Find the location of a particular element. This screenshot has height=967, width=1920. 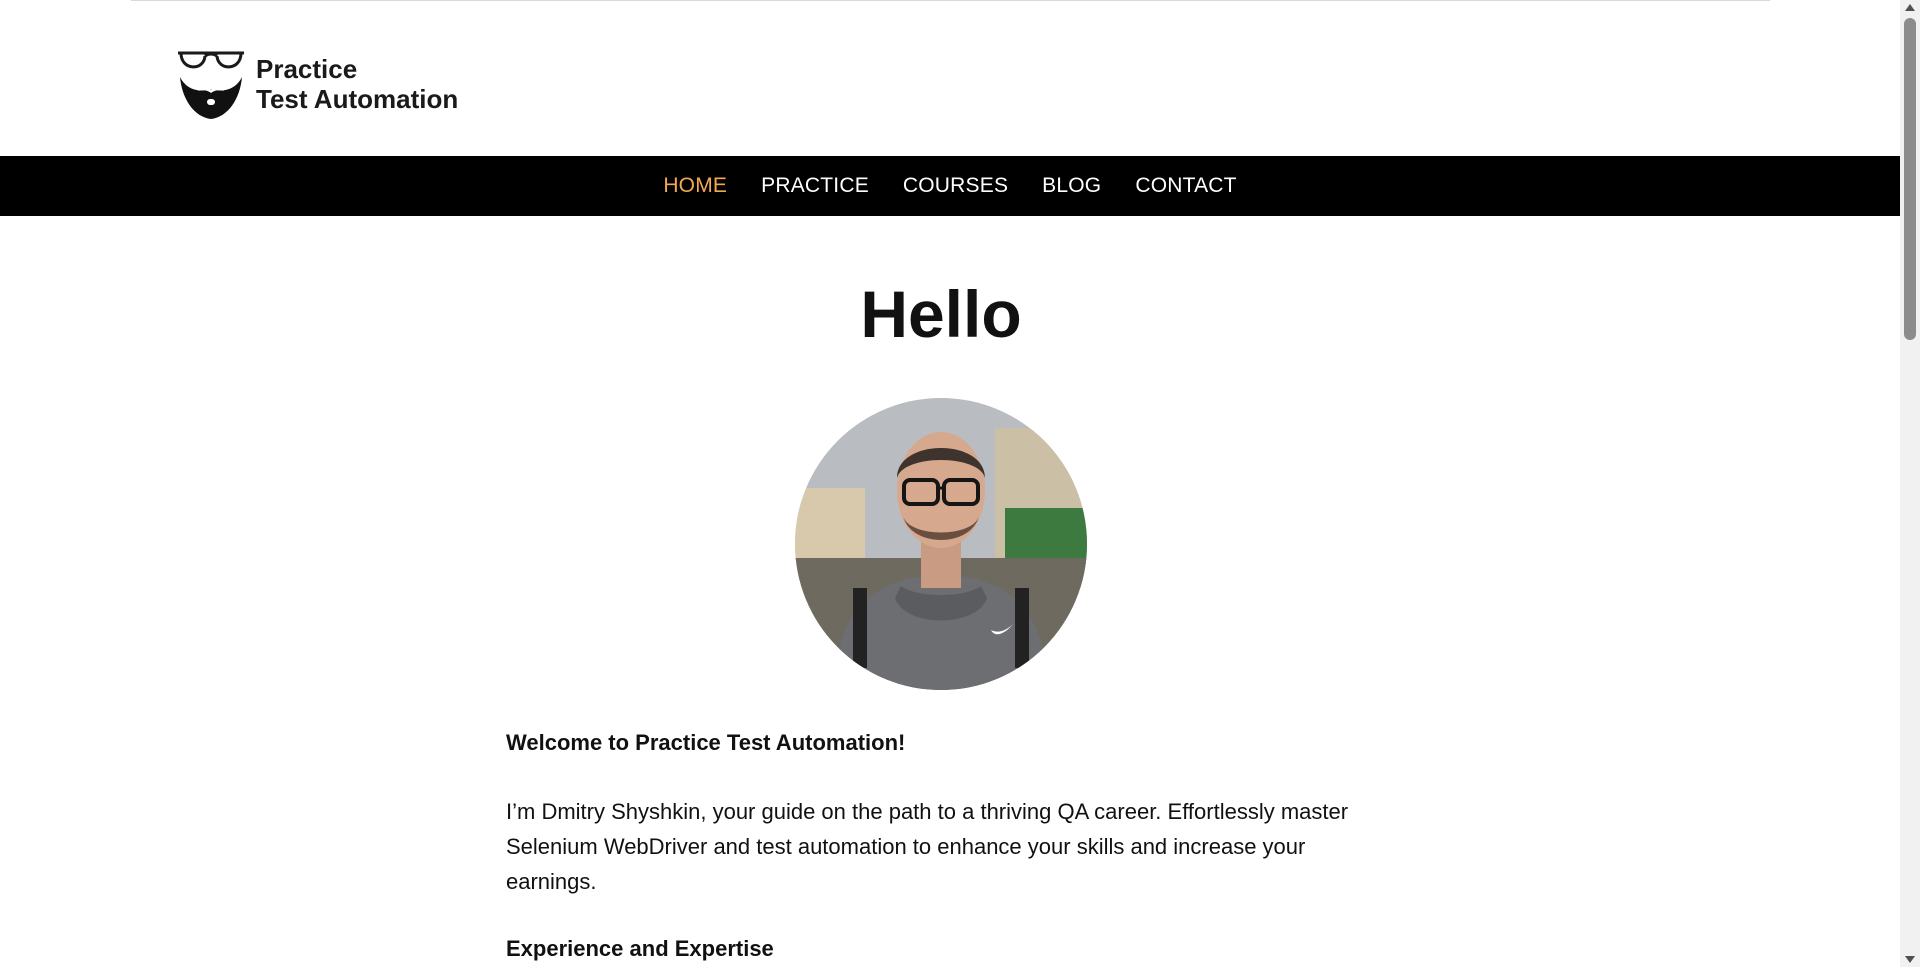

page-scrollbar is located at coordinates (1910, 483).